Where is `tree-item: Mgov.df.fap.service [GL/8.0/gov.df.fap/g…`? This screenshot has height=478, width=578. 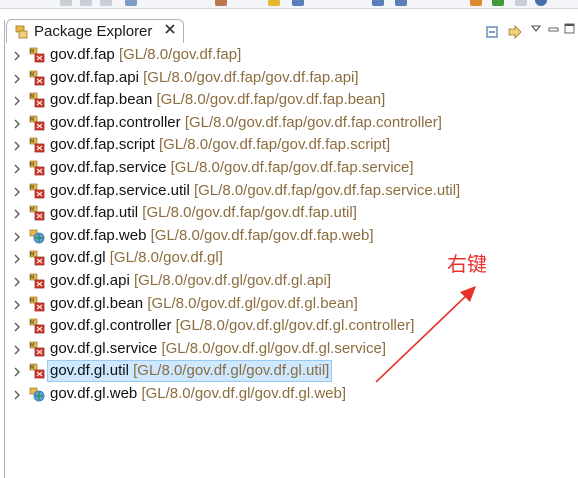 tree-item: Mgov.df.fap.service [GL/8.0/gov.df.fap/g… is located at coordinates (289, 168).